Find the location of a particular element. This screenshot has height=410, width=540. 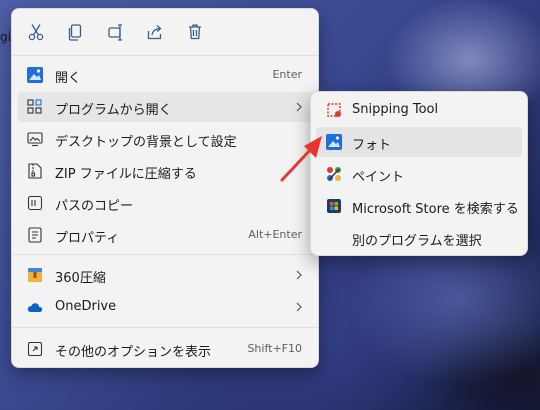

menu-item-label: パスのコピー is located at coordinates (94, 206).